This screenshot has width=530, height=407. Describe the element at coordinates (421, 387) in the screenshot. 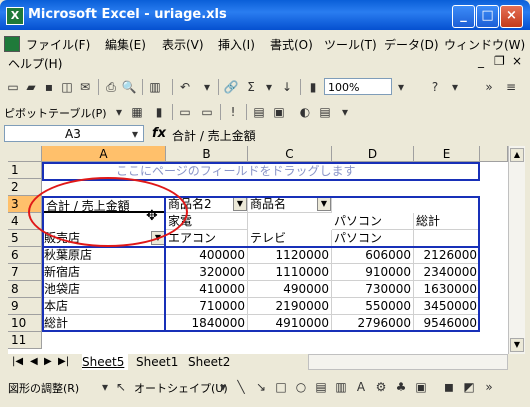

I see `picture-icon: ▣` at that location.